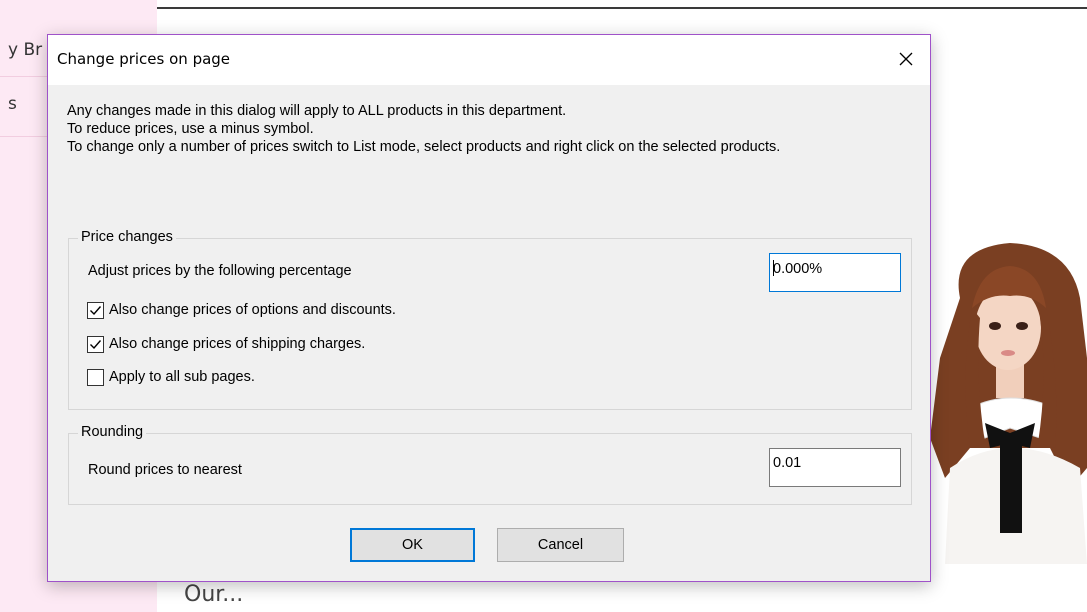  What do you see at coordinates (165, 470) in the screenshot?
I see `round-nearest-label: Round prices to nearest` at bounding box center [165, 470].